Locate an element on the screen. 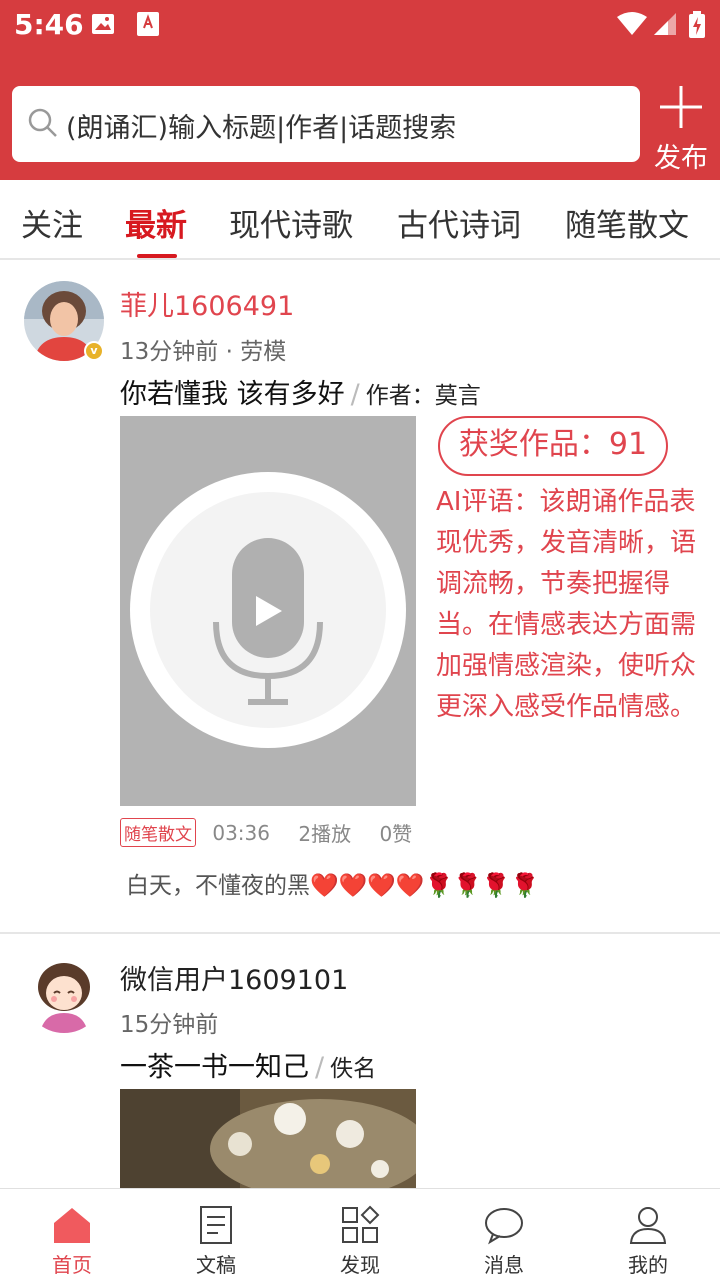 This screenshot has width=720, height=1281. search-input: (朗诵汇)输入标题|作者|话题搜索 is located at coordinates (261, 125).